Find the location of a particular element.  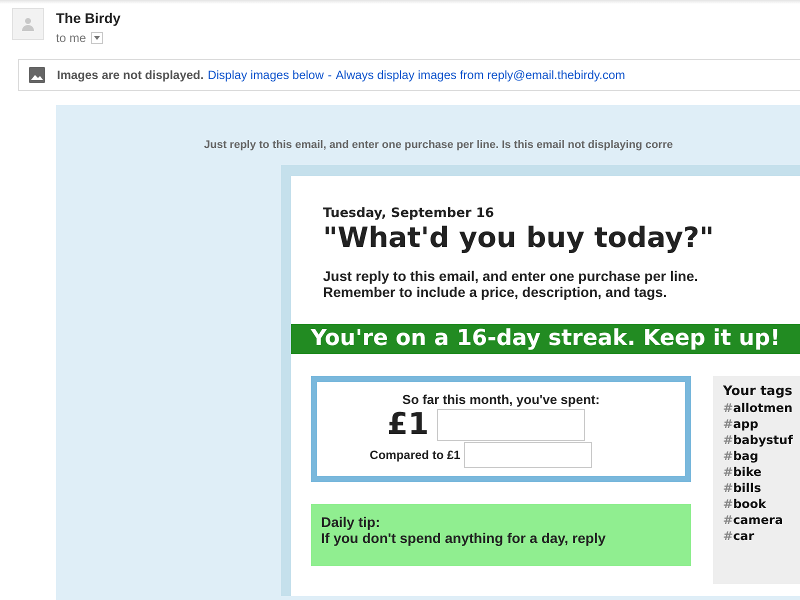

date-label: Tuesday, September 16 is located at coordinates (409, 213).